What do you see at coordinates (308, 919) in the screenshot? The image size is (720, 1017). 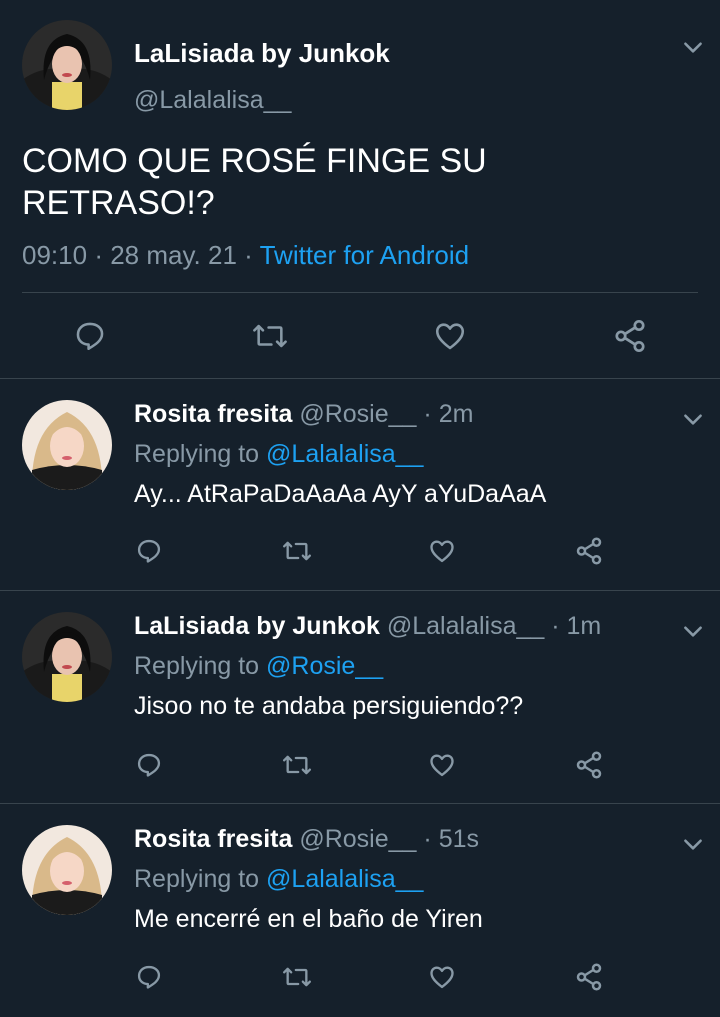 I see `tweet-text: Me encerré en el baño de Yiren` at bounding box center [308, 919].